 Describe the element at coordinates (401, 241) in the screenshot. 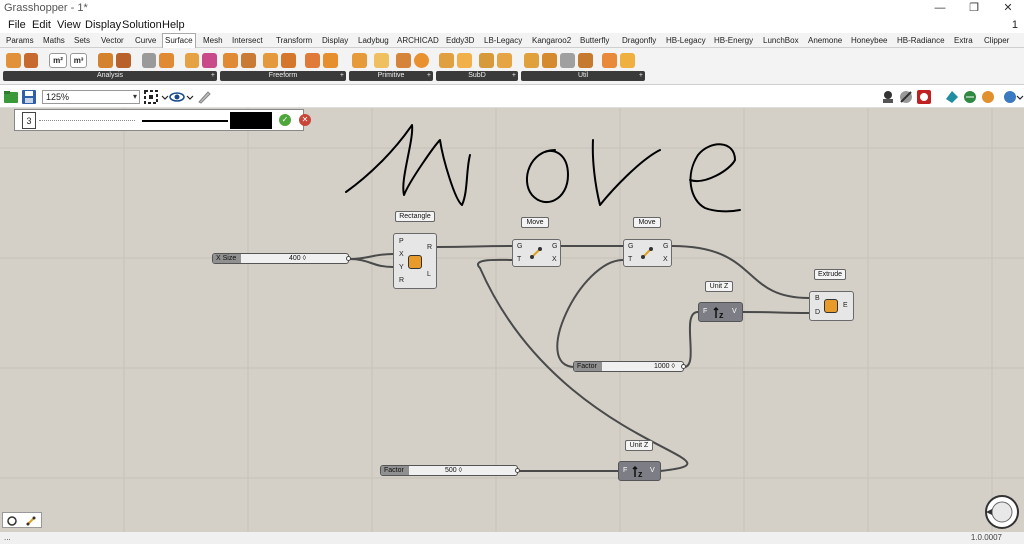

I see `input-p: P` at that location.